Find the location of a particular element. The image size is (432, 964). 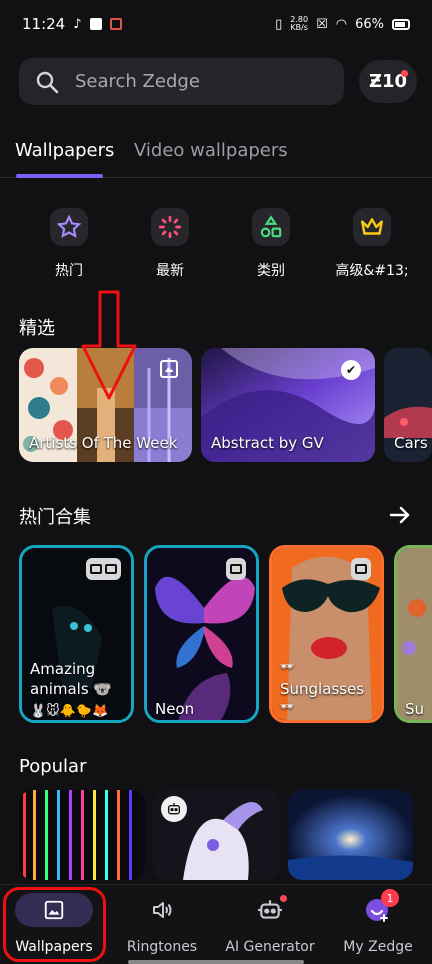

tiktok-icon: ♪ is located at coordinates (77, 24).